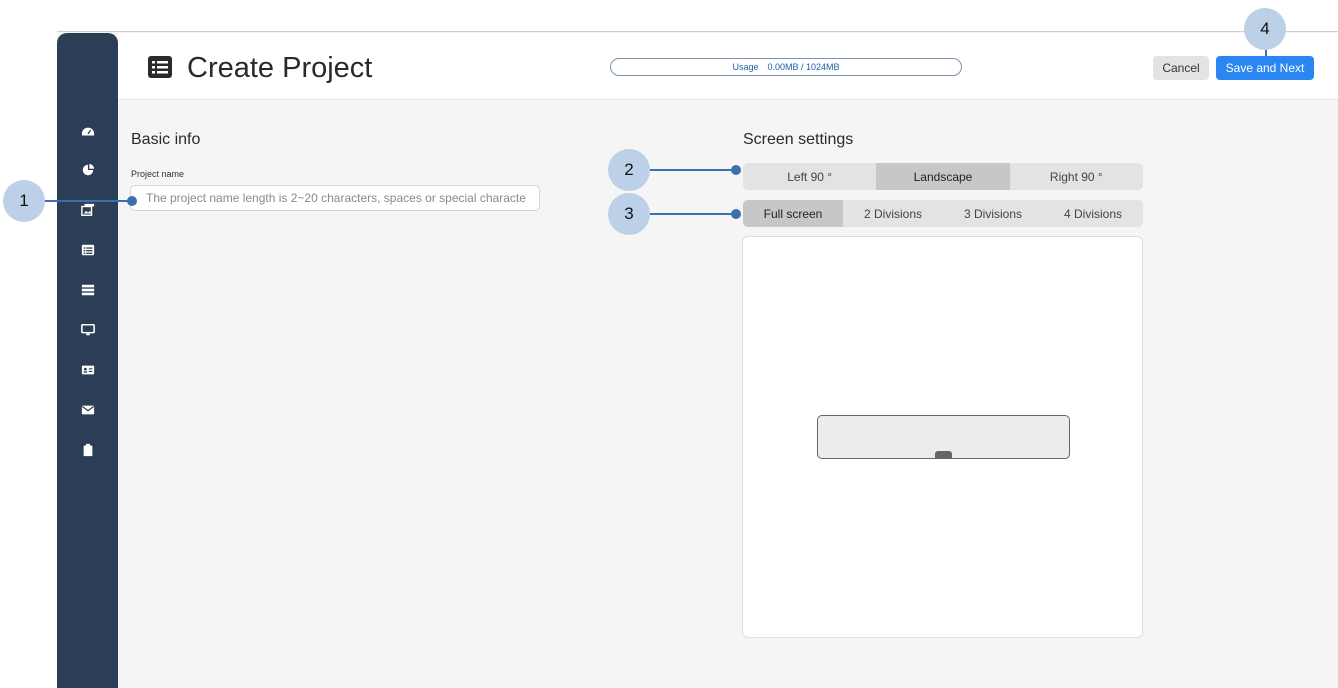 This screenshot has height=688, width=1338. Describe the element at coordinates (89, 201) in the screenshot. I see `callout-1-line` at that location.